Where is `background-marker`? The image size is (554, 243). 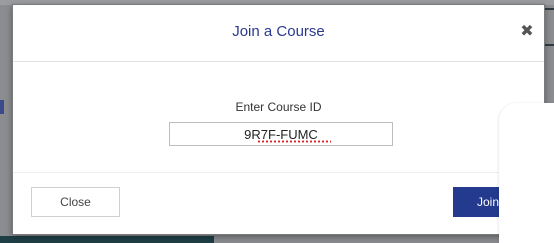
background-marker is located at coordinates (2, 107).